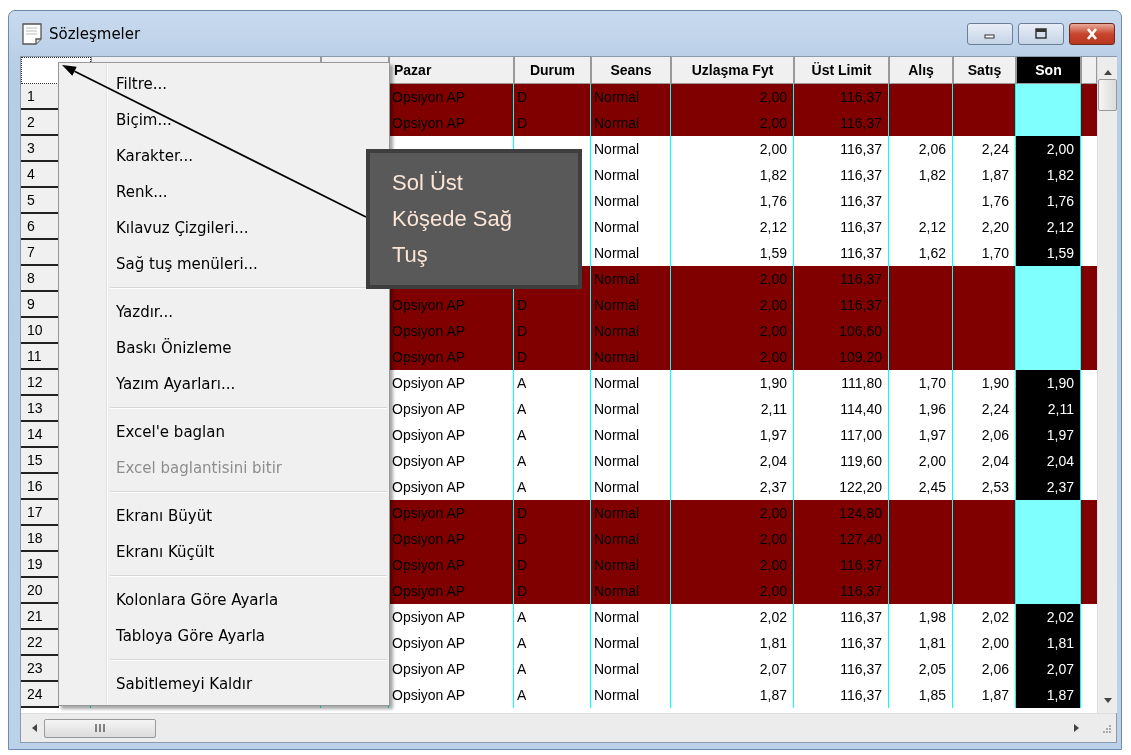 The image size is (1131, 755). I want to click on row-number: 14, so click(40, 435).